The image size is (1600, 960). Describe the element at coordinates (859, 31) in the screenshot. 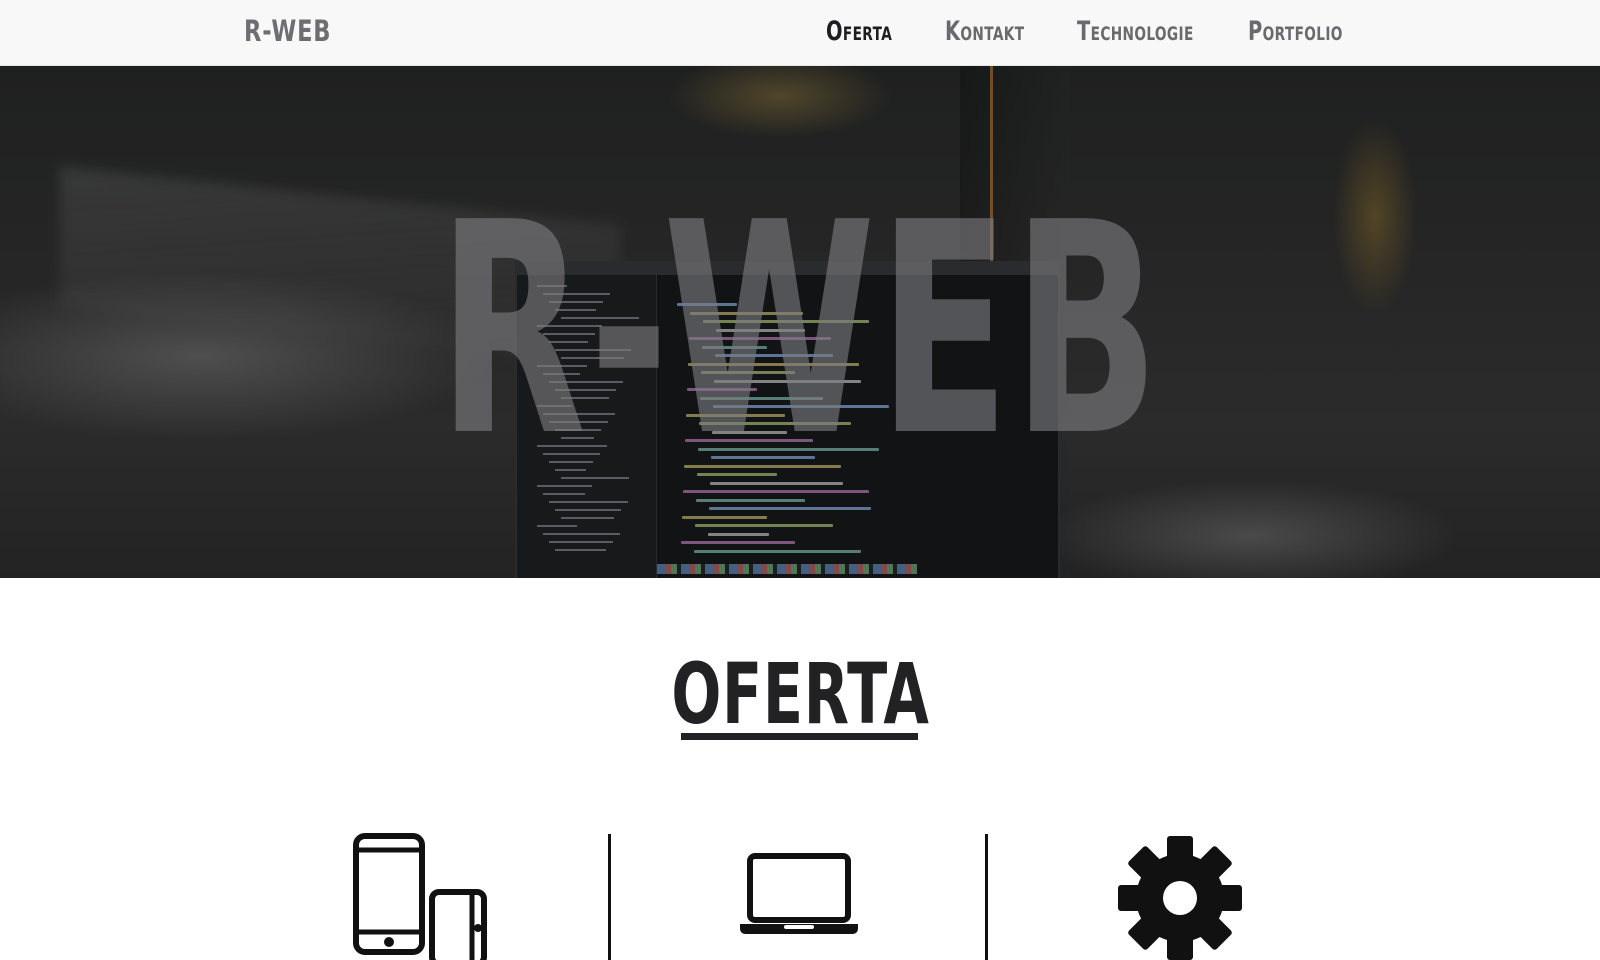

I see `nav-link-oferta: Oferta` at that location.